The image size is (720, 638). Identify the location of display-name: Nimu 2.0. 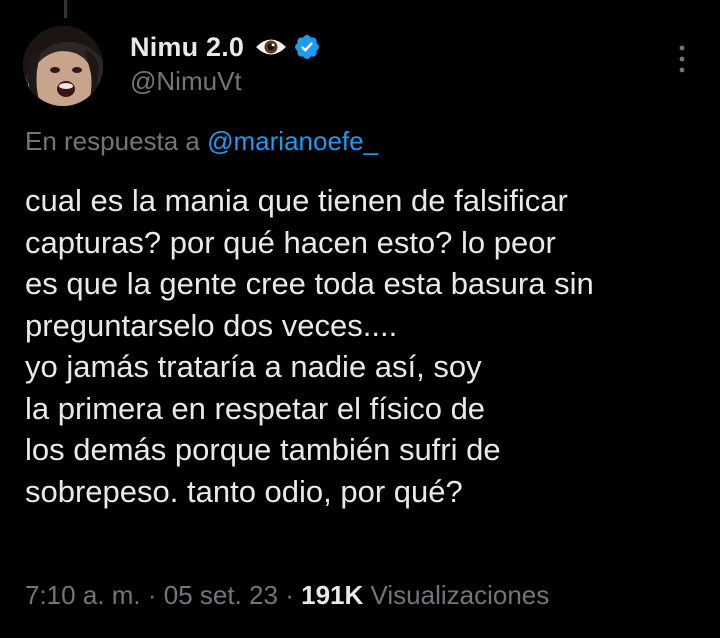
(187, 47).